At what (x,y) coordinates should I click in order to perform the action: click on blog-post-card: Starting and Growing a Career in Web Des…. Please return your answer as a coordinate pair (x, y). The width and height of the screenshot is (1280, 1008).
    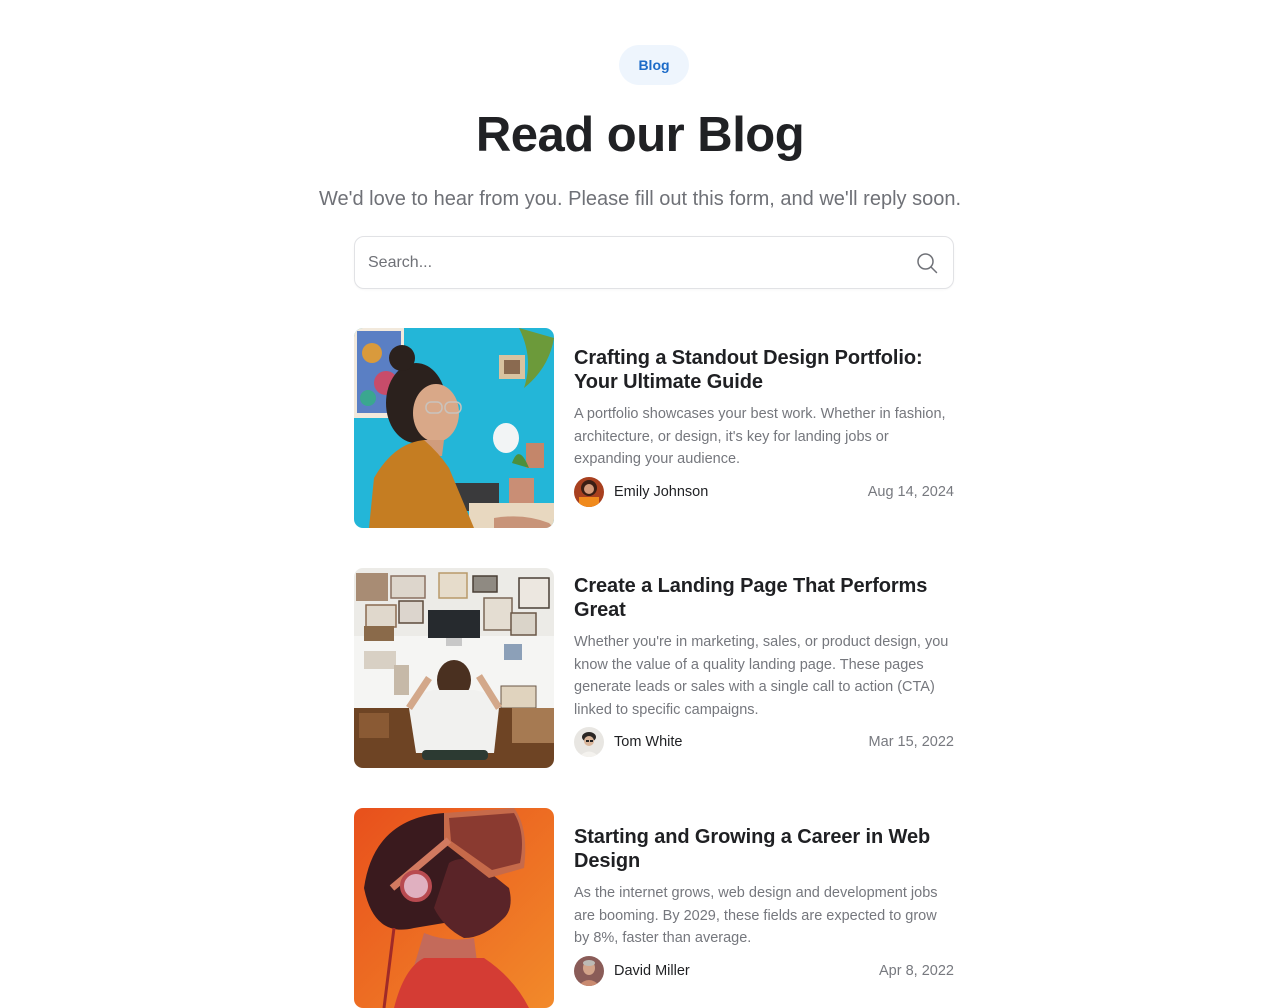
    Looking at the image, I should click on (654, 908).